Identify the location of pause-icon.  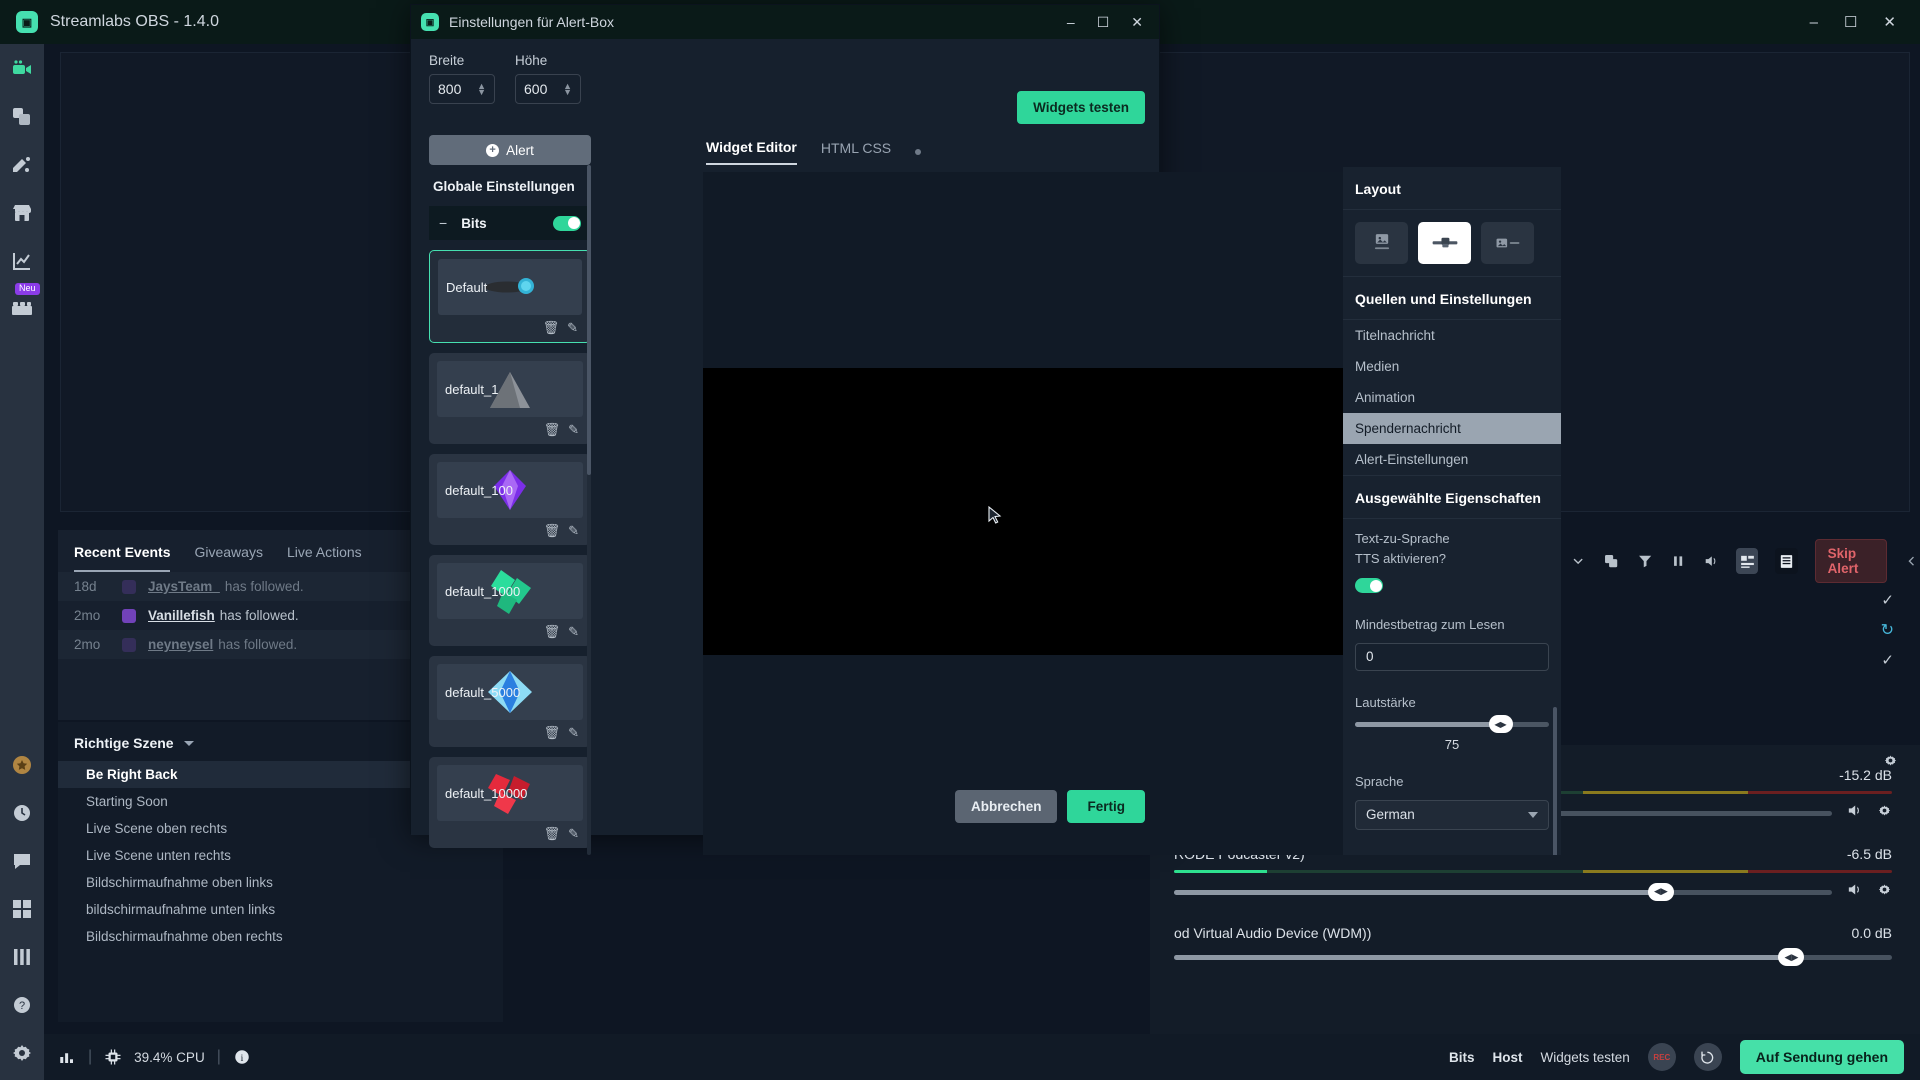
(1678, 561).